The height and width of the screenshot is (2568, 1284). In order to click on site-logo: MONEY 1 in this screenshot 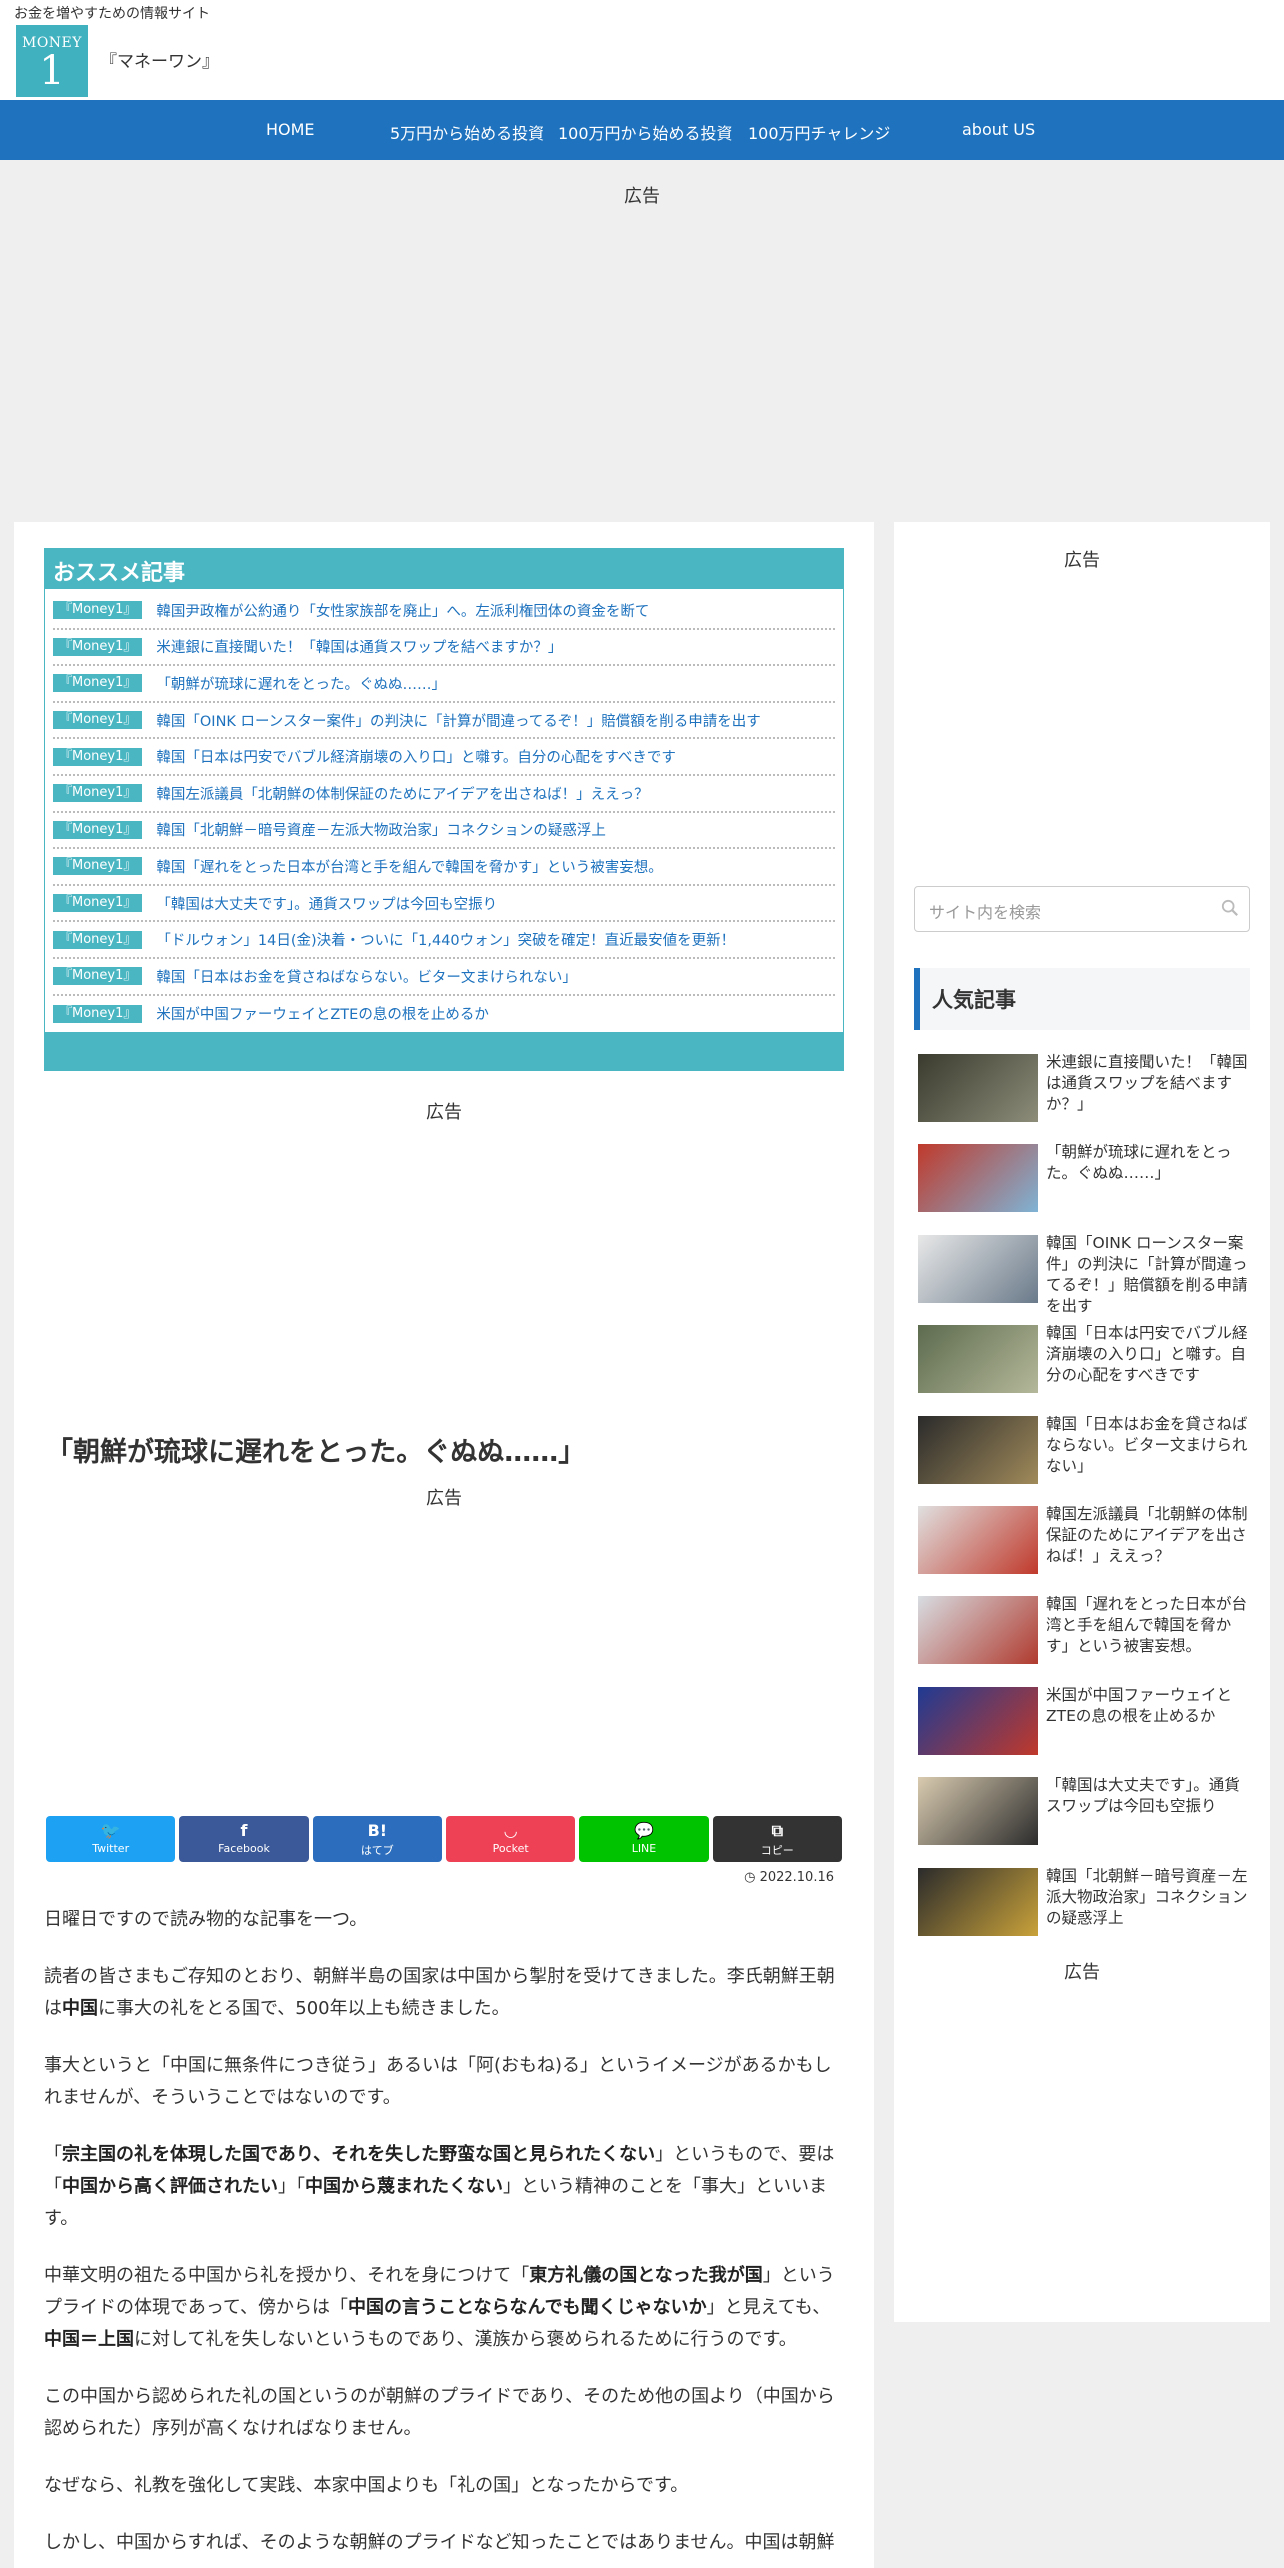, I will do `click(52, 61)`.